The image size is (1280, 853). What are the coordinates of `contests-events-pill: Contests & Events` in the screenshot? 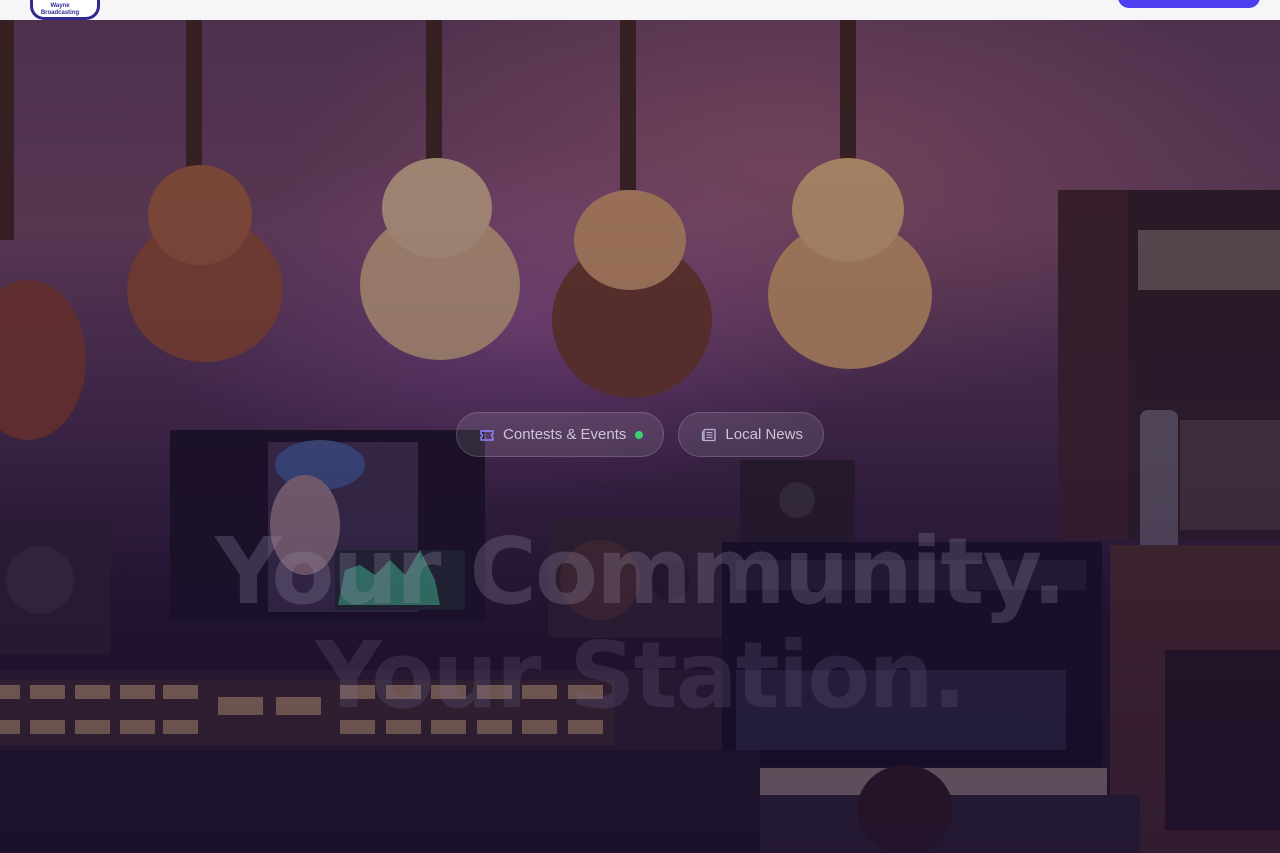 It's located at (560, 434).